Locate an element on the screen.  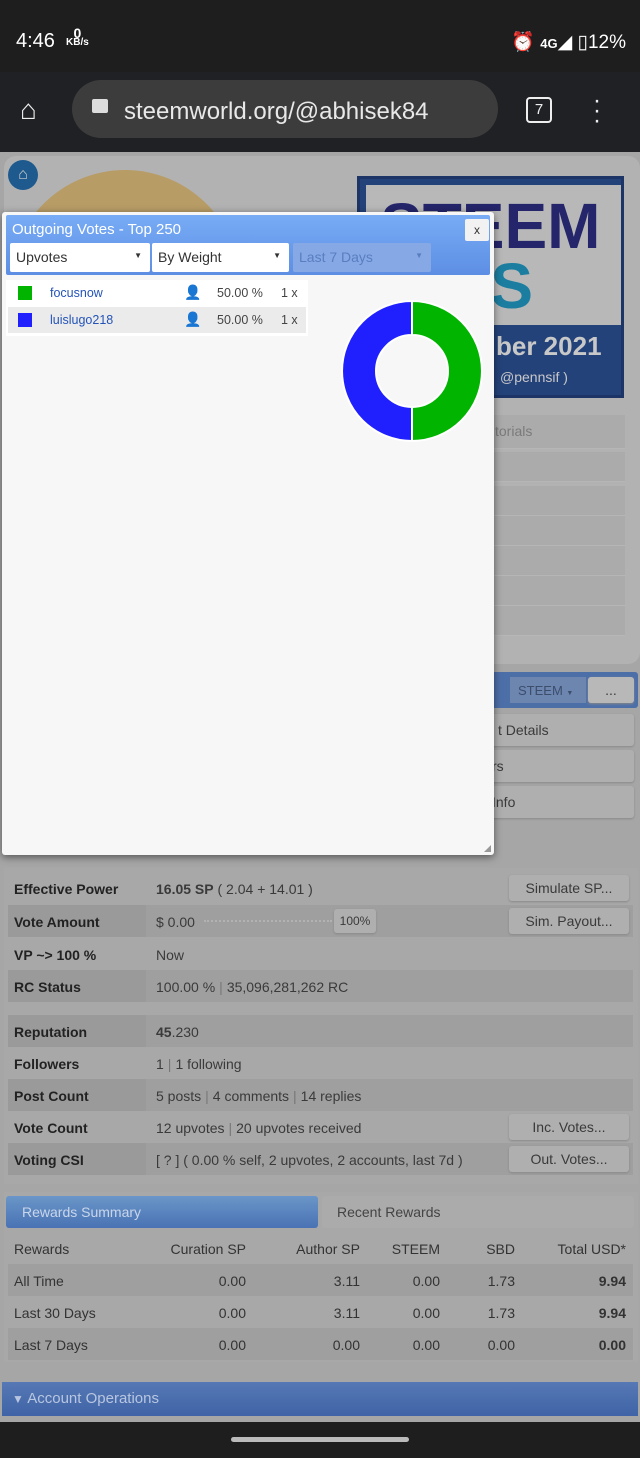
network-speed: 0 KB/s is located at coordinates (77, 36).